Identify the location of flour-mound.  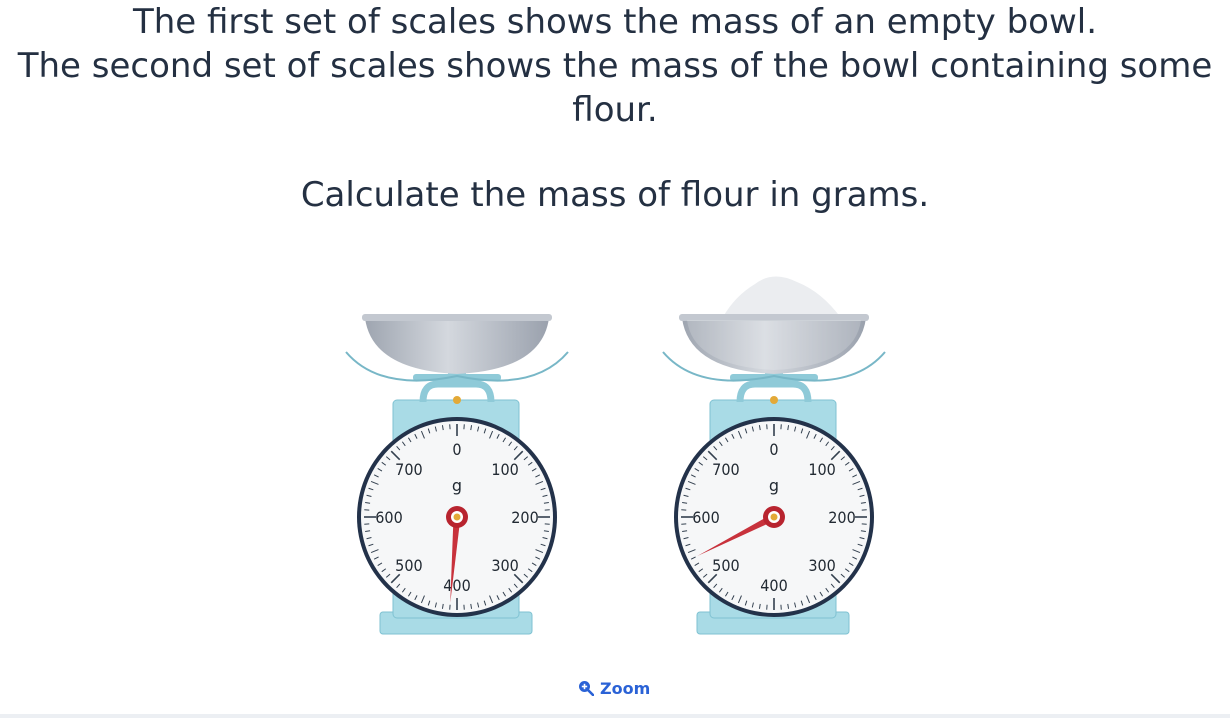
(782, 297).